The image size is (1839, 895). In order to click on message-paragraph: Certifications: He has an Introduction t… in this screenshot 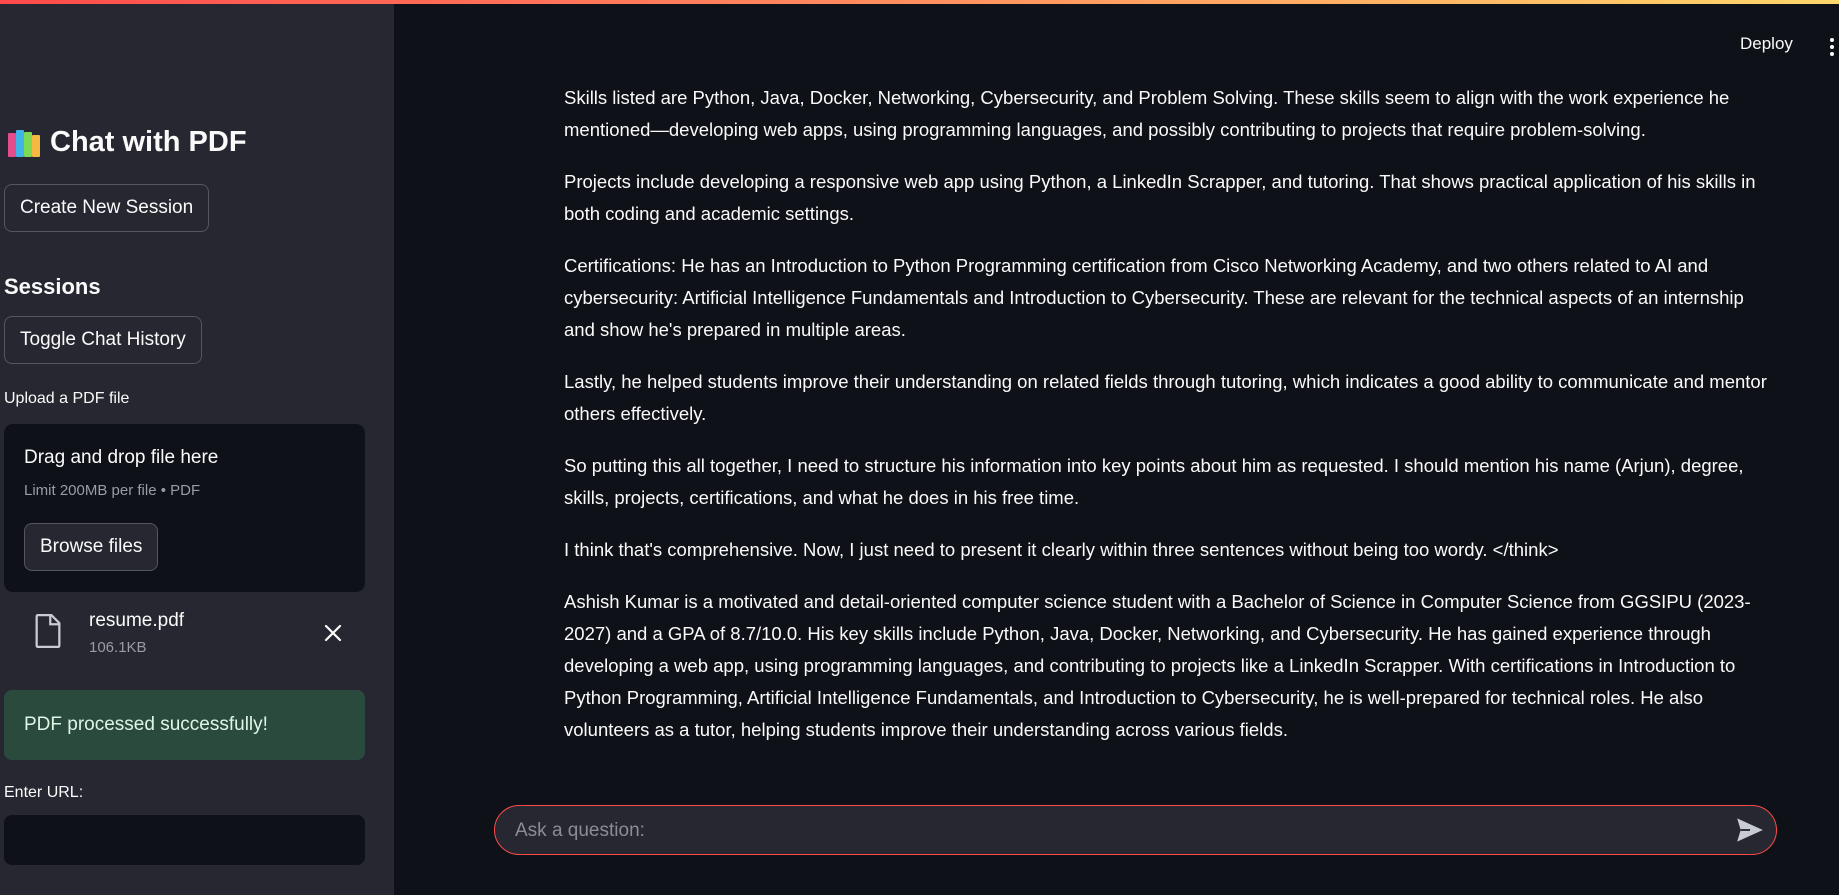, I will do `click(1154, 297)`.